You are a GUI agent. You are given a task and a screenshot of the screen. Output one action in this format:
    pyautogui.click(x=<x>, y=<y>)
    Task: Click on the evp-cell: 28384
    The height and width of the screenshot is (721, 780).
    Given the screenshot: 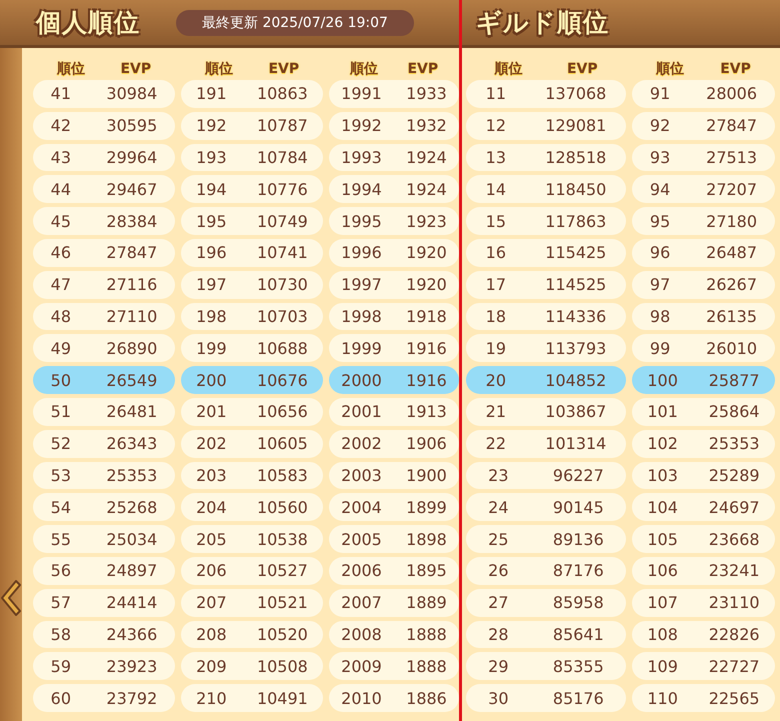 What is the action you would take?
    pyautogui.click(x=132, y=221)
    